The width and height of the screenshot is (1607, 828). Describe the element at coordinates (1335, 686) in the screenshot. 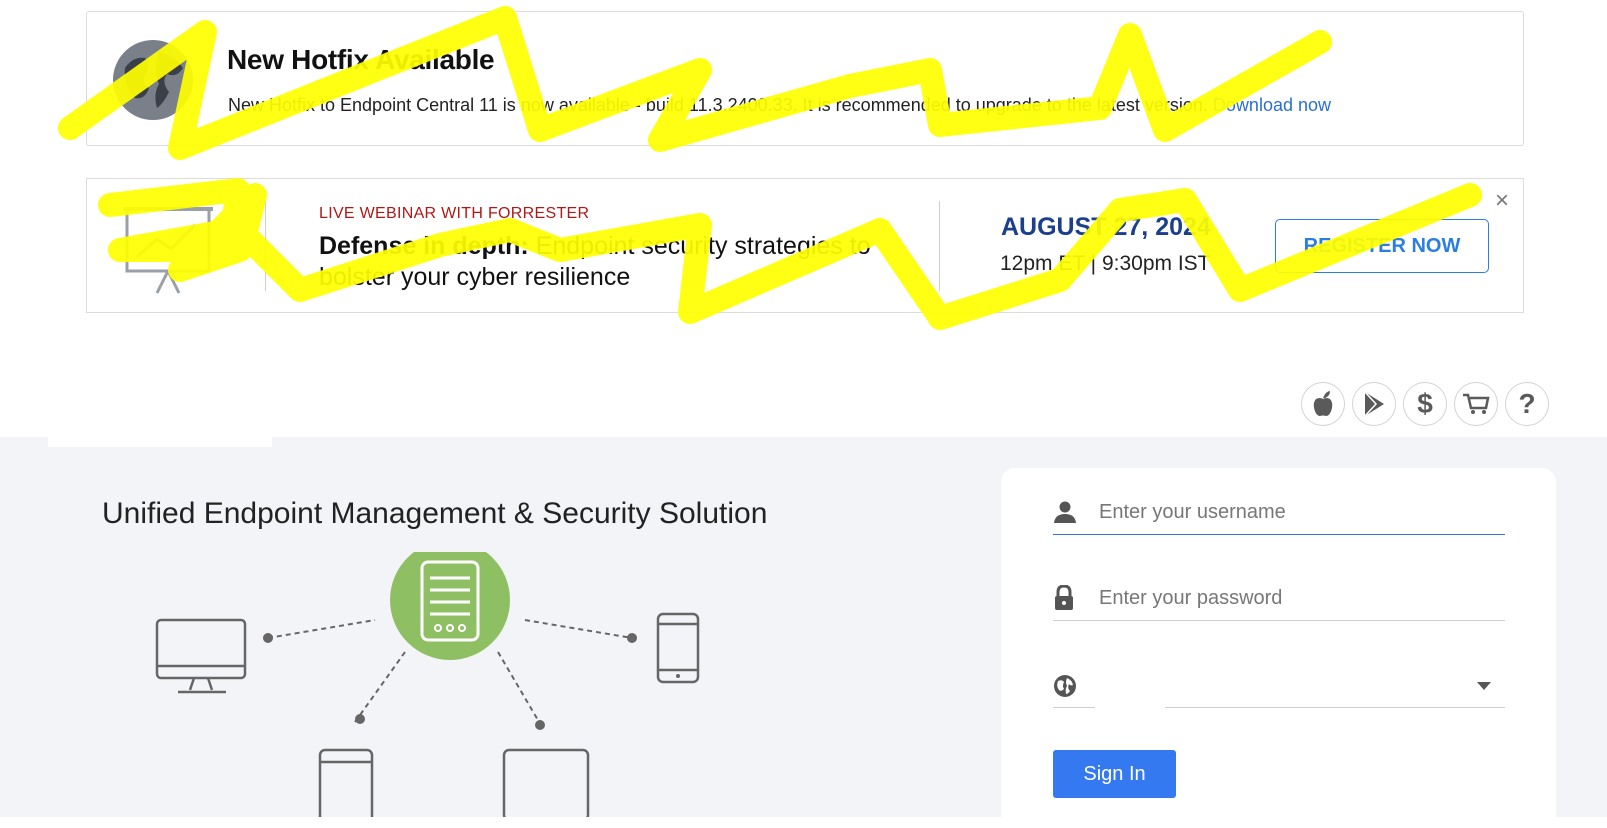

I see `language-select` at that location.